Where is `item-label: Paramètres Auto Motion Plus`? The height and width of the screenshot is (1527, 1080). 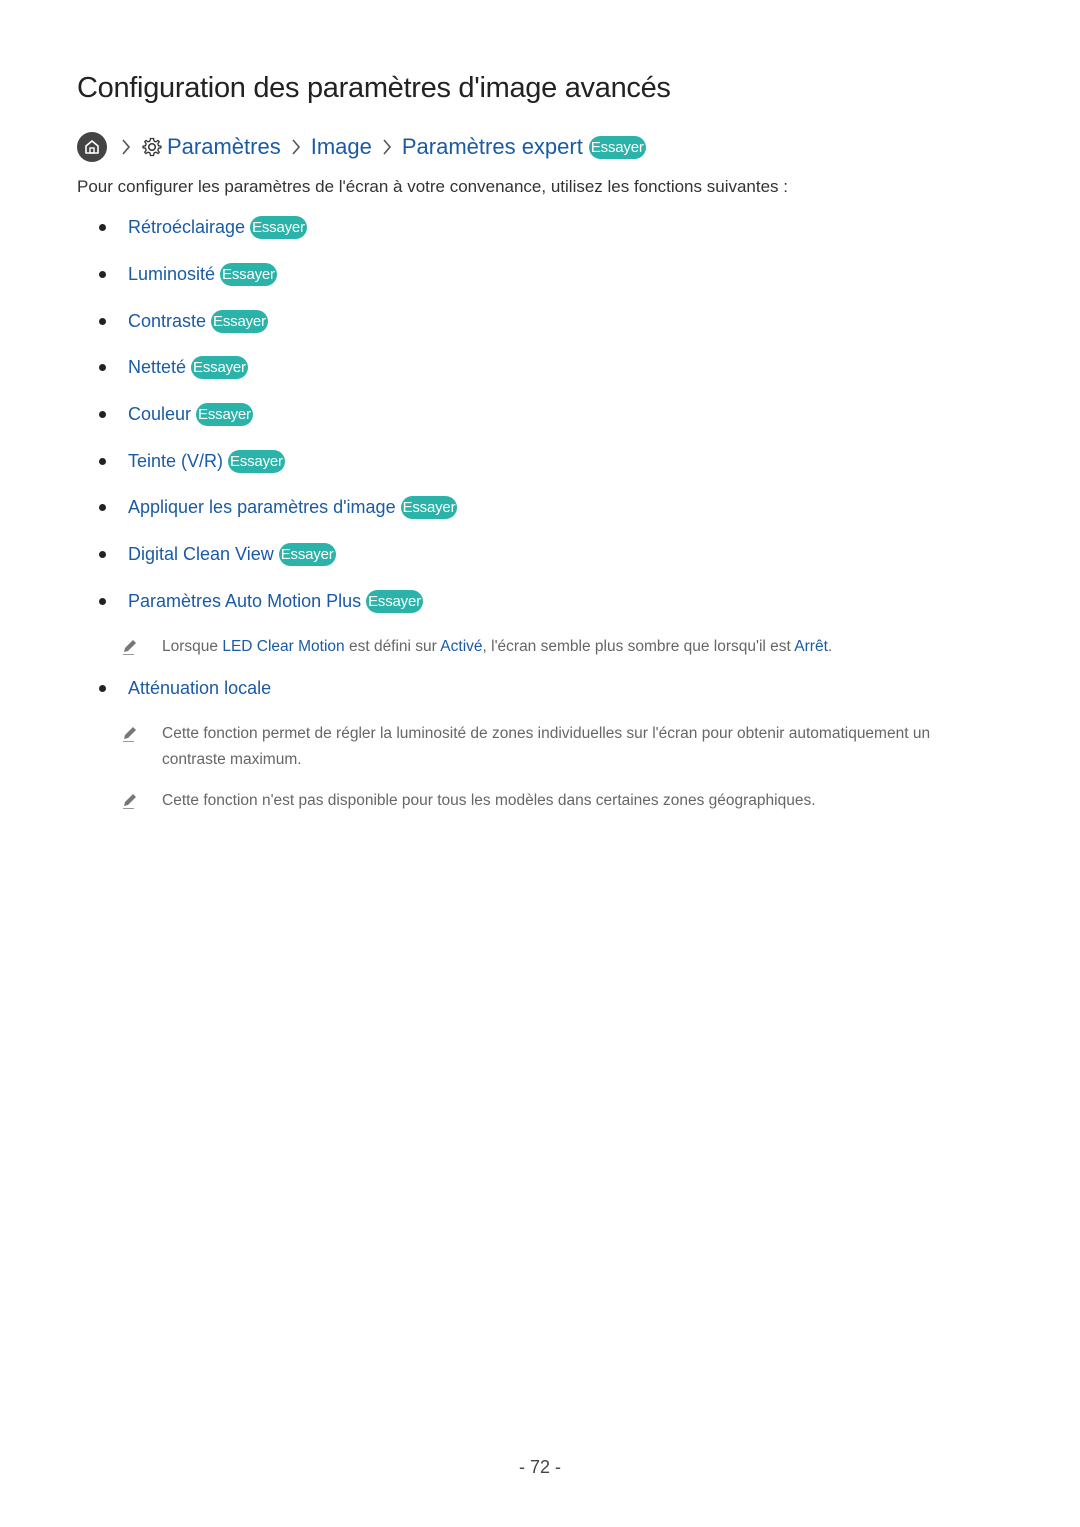 item-label: Paramètres Auto Motion Plus is located at coordinates (244, 601).